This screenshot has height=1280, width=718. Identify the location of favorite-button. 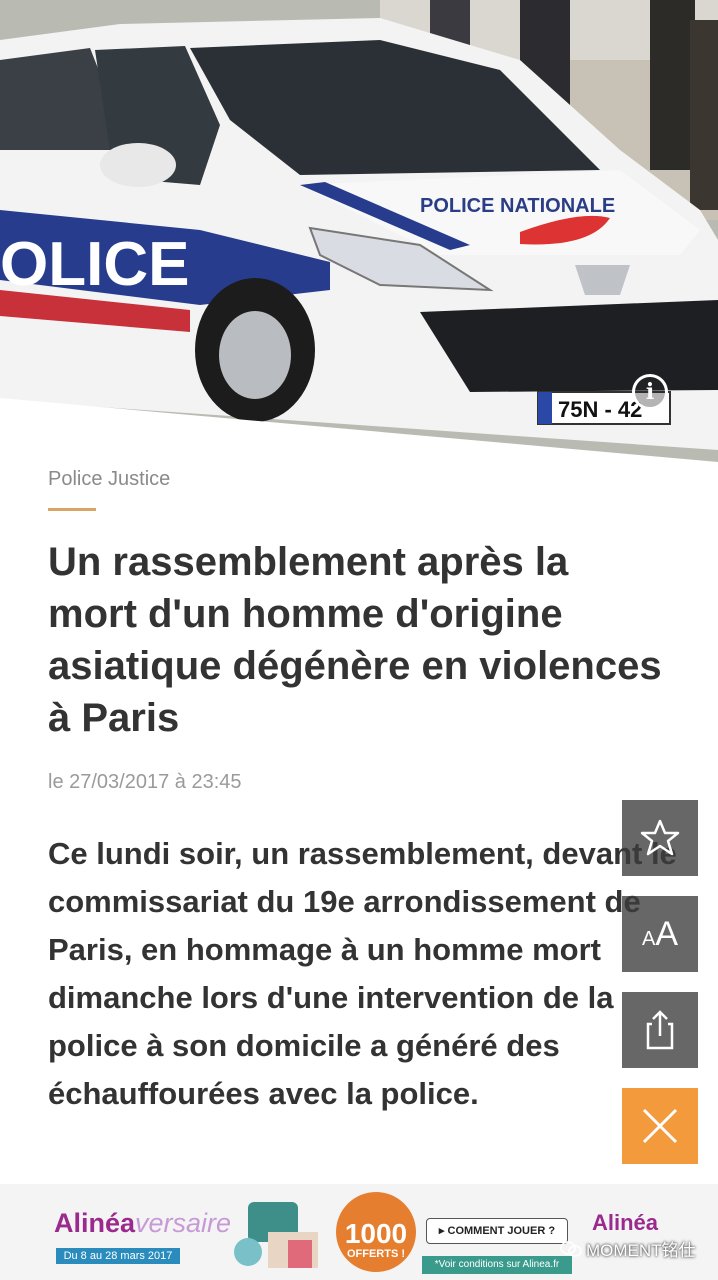
(660, 838).